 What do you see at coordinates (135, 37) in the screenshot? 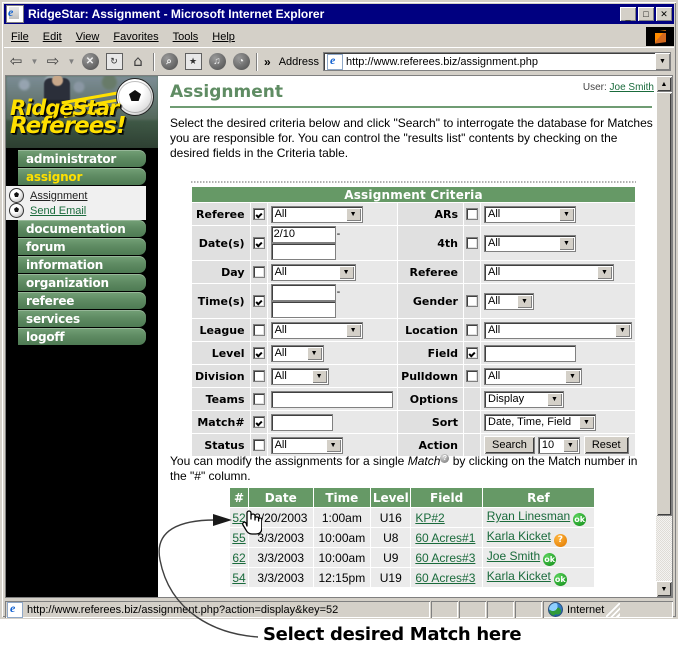
I see `menu-favorites: Favorites` at bounding box center [135, 37].